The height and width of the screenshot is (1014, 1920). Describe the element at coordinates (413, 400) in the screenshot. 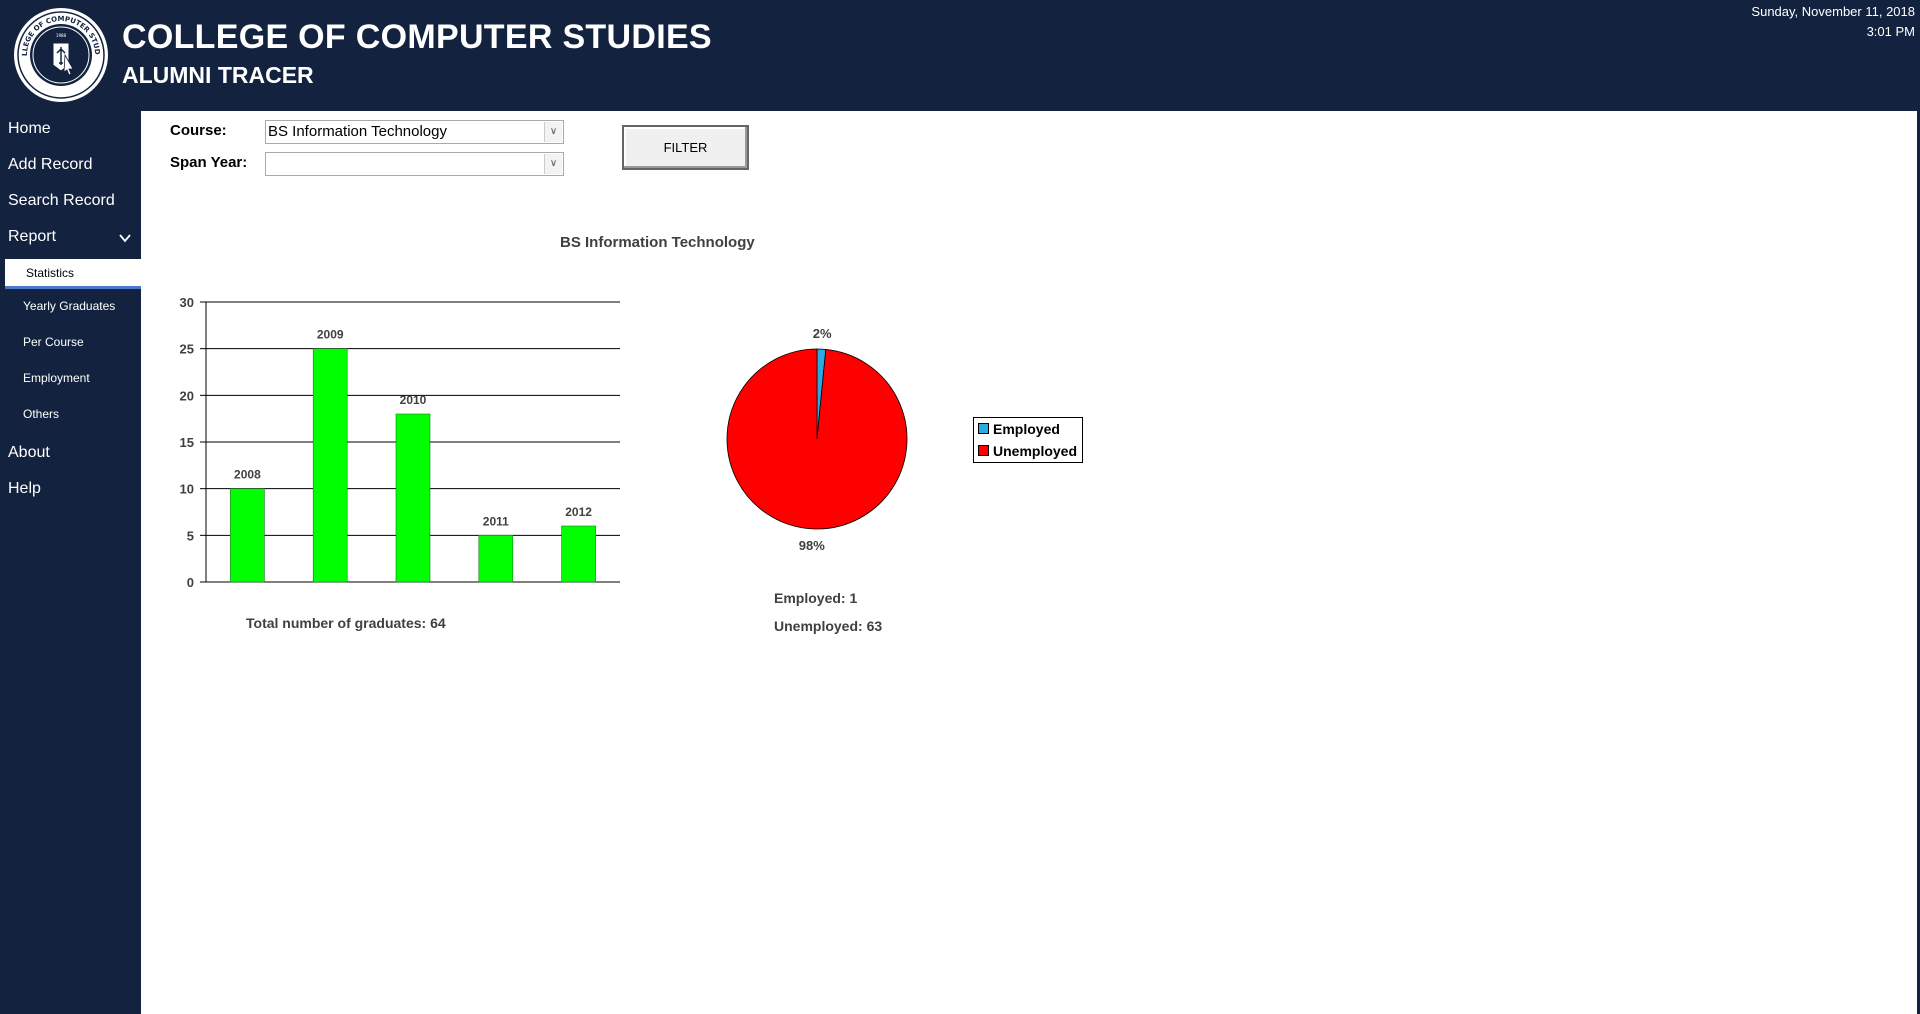

I see `bar-data-label: 2010` at that location.